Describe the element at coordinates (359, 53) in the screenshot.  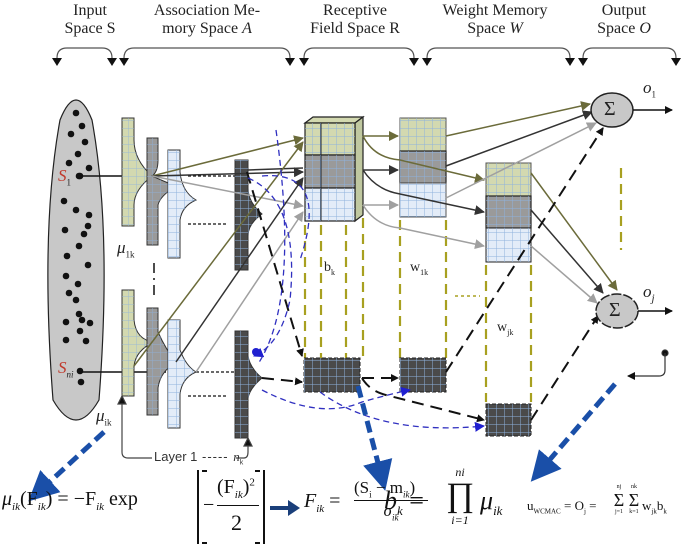
I see `brace-receptive` at that location.